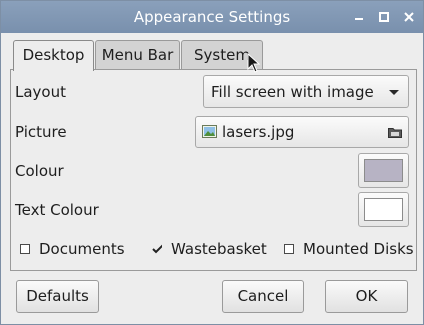  Describe the element at coordinates (394, 92) in the screenshot. I see `dropdown-arrow-icon` at that location.